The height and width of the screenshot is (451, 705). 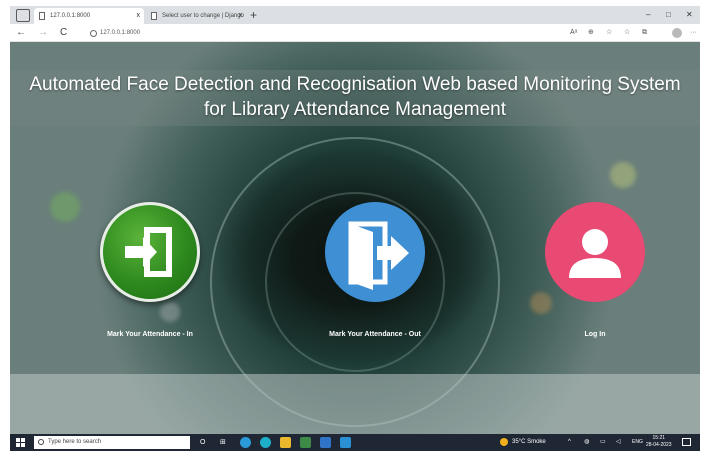 I want to click on favorites-list-icon: ☆, so click(x=627, y=33).